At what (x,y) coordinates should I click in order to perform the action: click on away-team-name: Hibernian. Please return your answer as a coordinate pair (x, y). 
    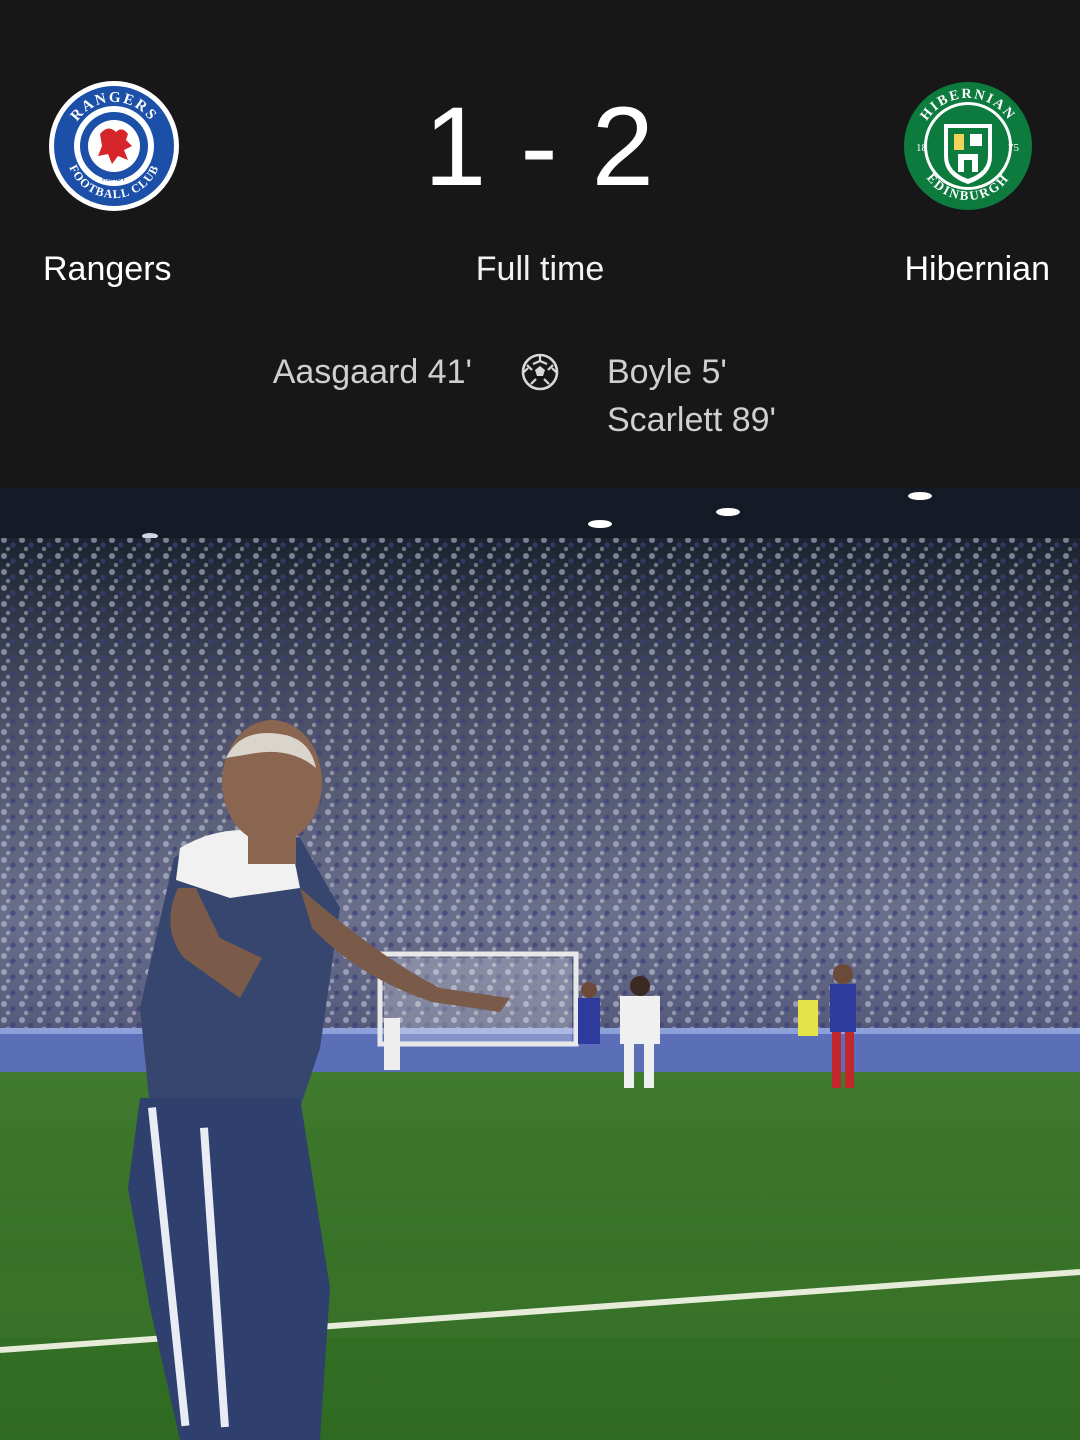
    Looking at the image, I should click on (977, 269).